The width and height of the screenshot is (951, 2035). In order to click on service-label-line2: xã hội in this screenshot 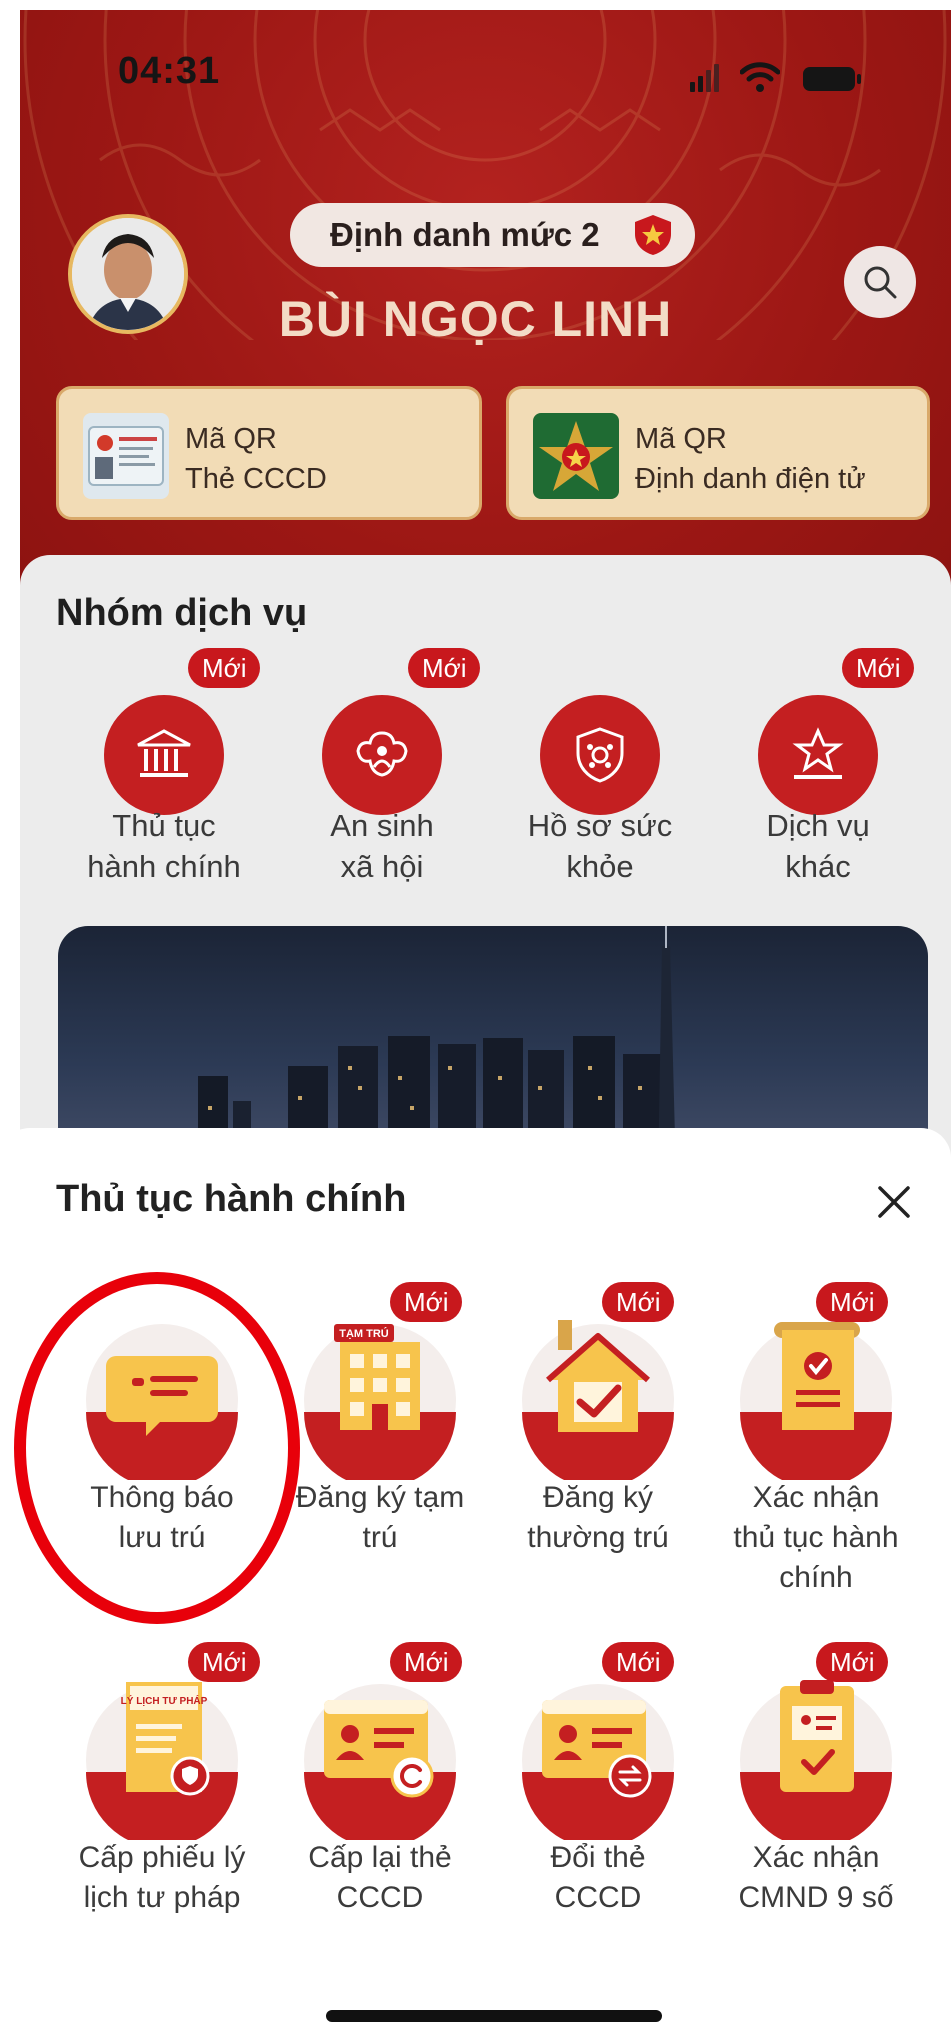, I will do `click(382, 866)`.